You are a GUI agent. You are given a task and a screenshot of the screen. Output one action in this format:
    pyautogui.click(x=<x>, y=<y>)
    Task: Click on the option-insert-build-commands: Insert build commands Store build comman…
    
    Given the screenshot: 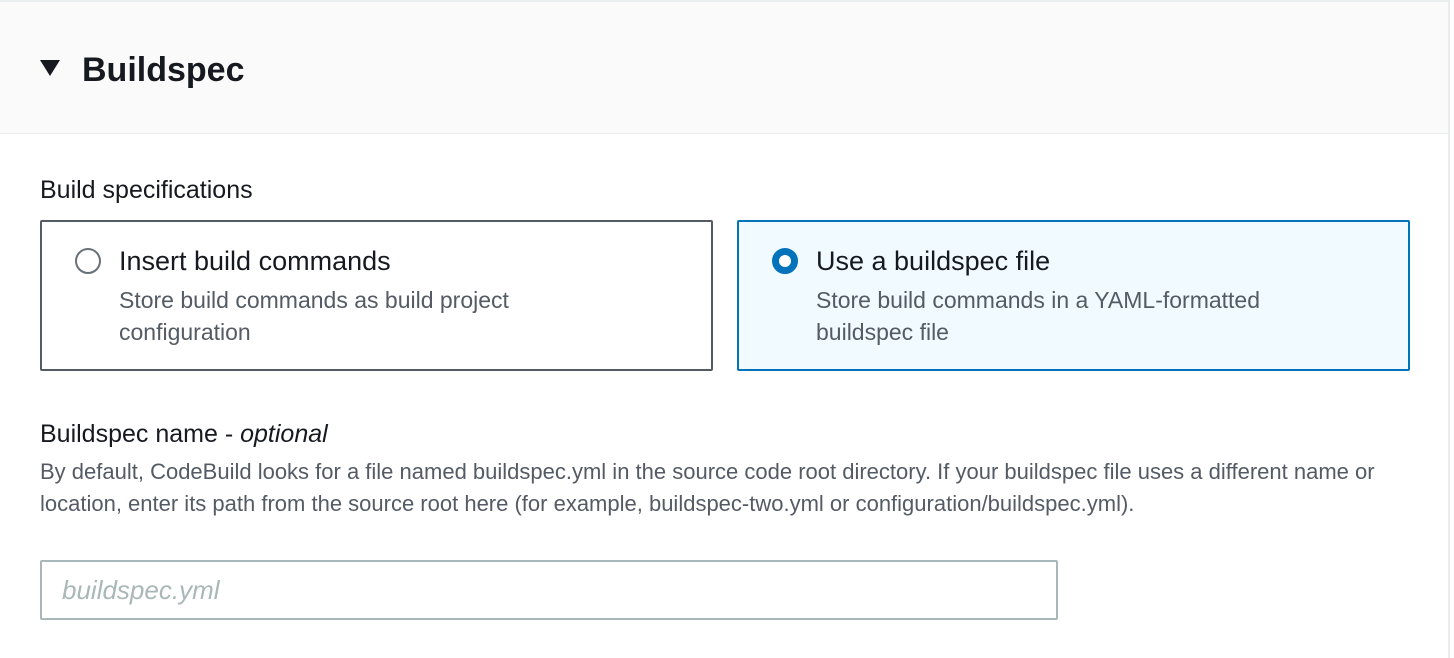 What is the action you would take?
    pyautogui.click(x=376, y=295)
    